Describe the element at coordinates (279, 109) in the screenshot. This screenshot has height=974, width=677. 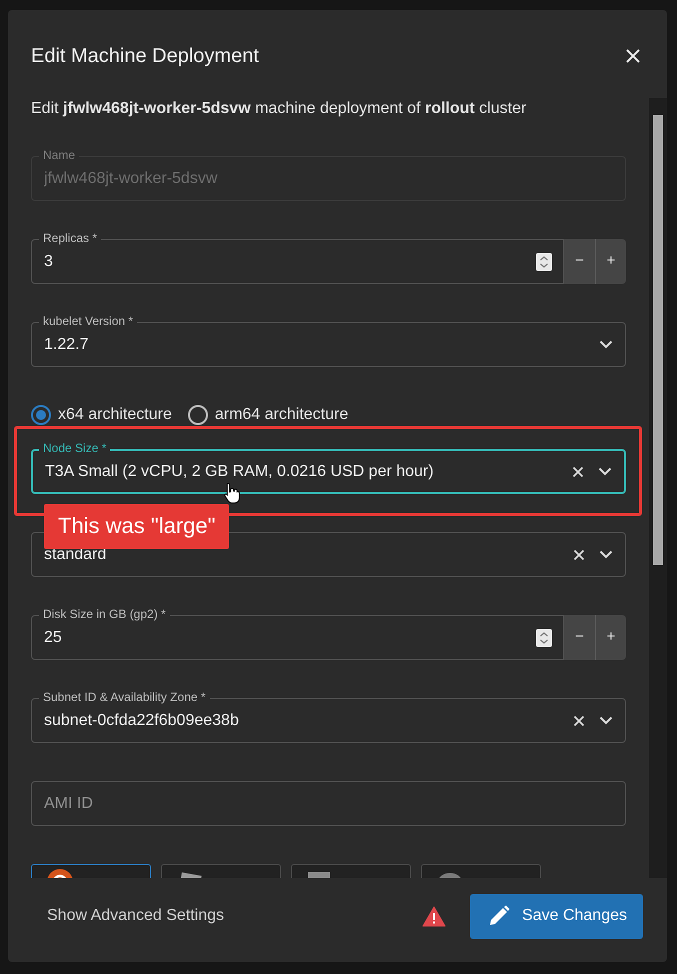
I see `description-text: Edit jfwlw468jt-worker-5dsvw machine deployment of rollout cluster` at that location.